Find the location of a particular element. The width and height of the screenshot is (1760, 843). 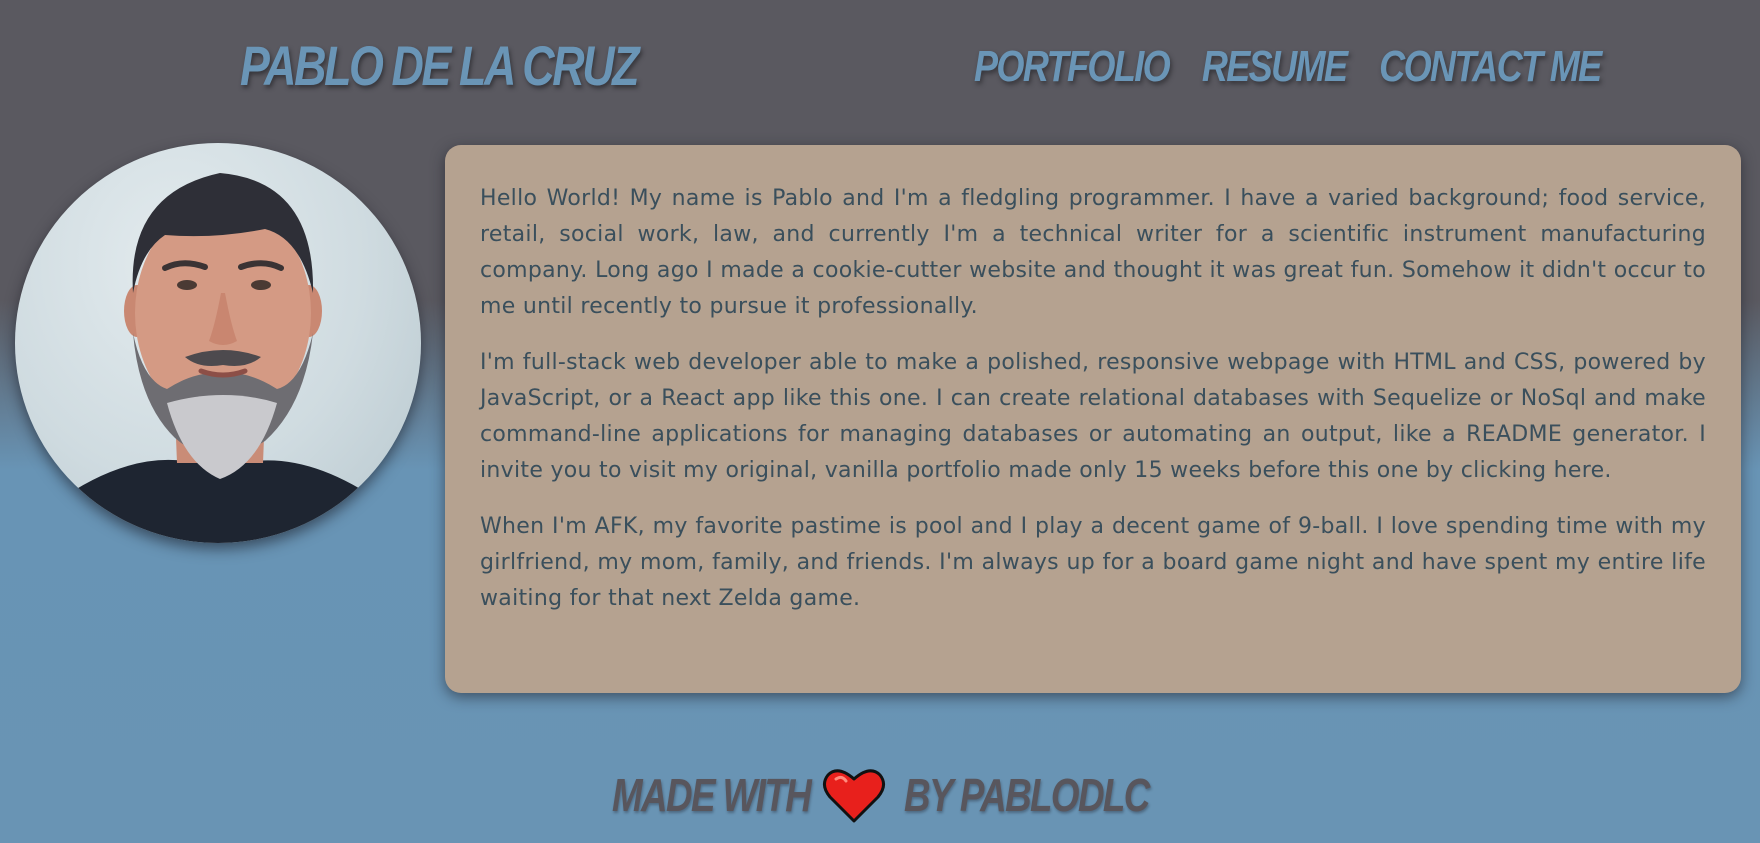

site-footer: Made With By PabloDLC is located at coordinates (888, 795).